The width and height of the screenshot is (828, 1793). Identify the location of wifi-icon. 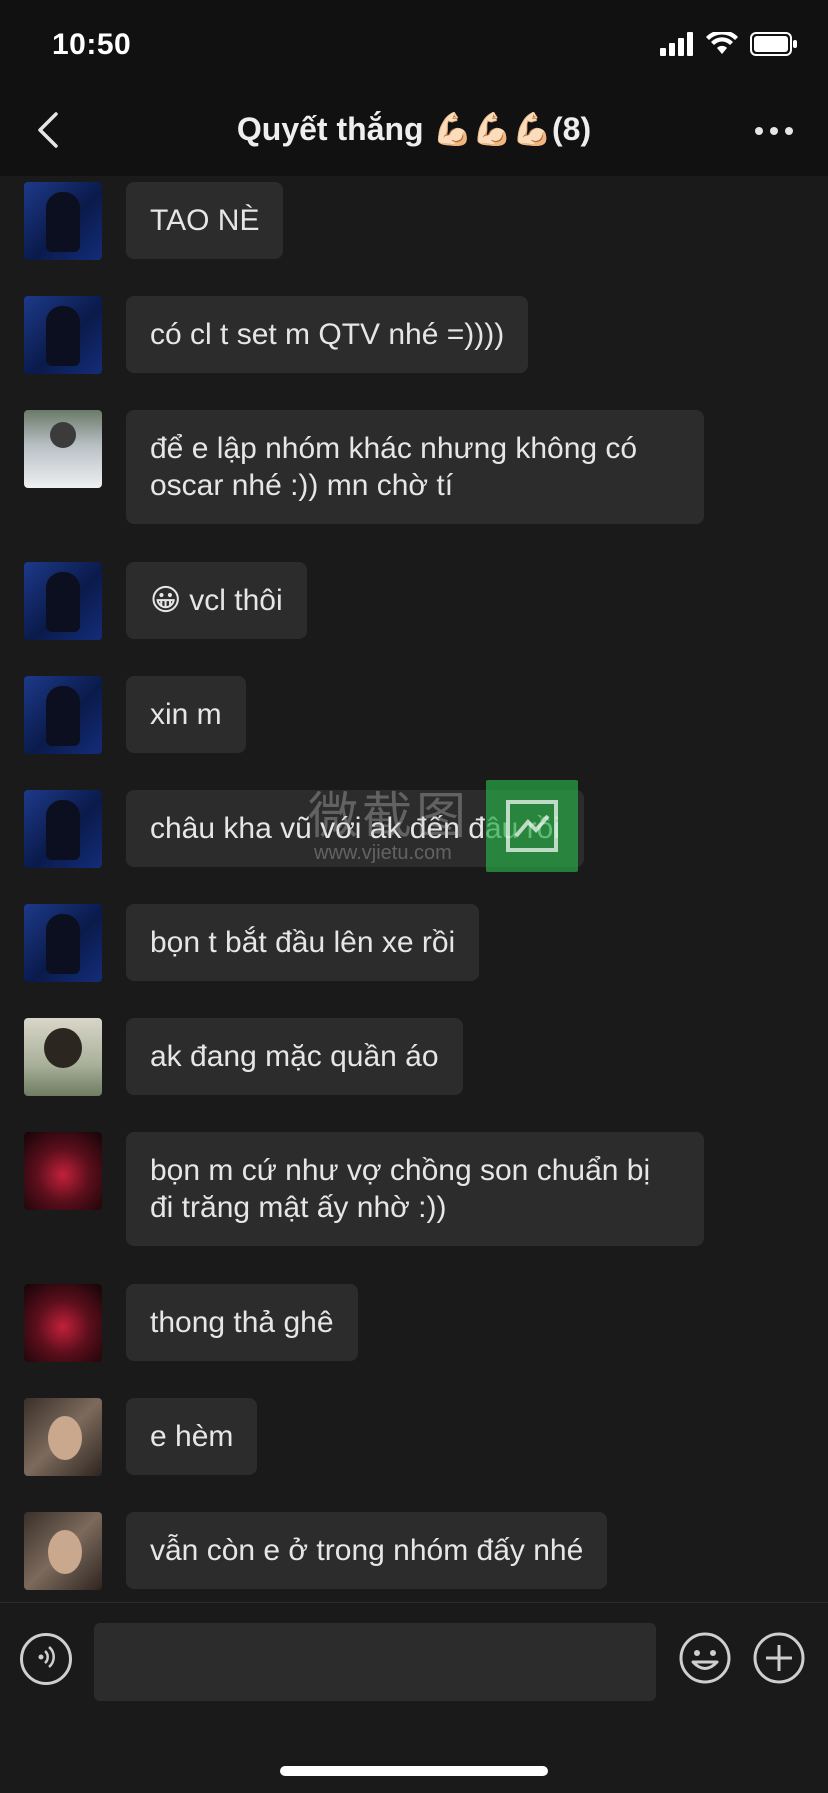
(722, 45).